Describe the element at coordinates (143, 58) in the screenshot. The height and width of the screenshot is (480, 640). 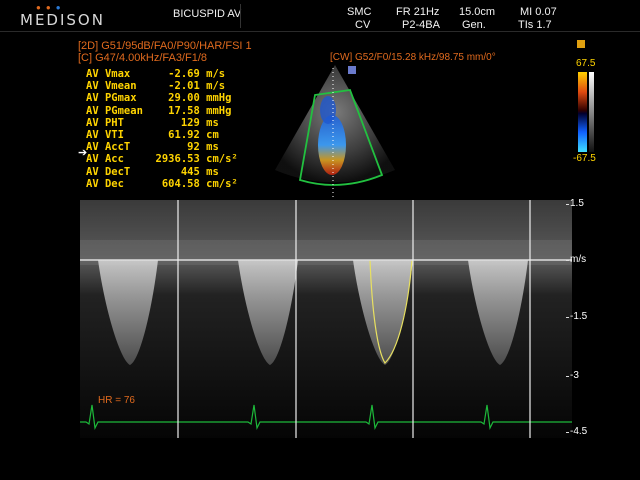
I see `param-color: [C] G47/4.00kHz/FA3/F1/8` at that location.